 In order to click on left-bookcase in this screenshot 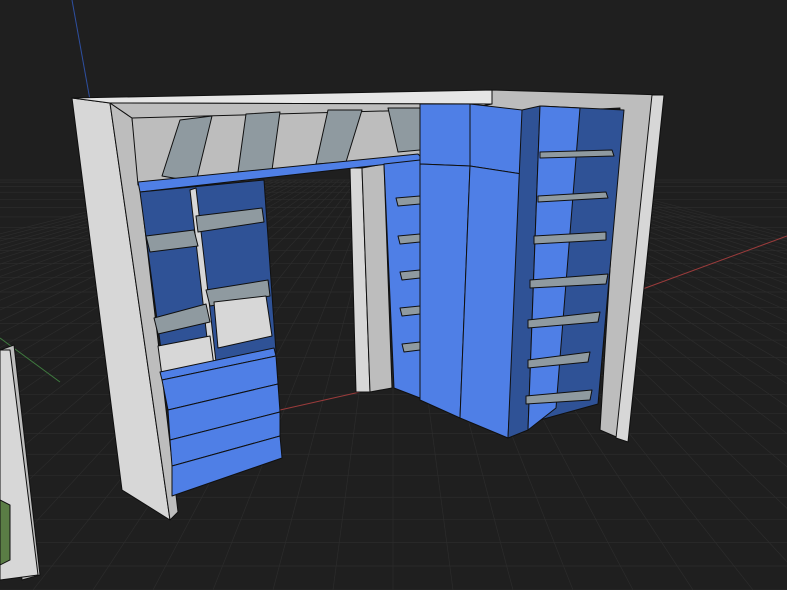, I will do `click(208, 280)`.